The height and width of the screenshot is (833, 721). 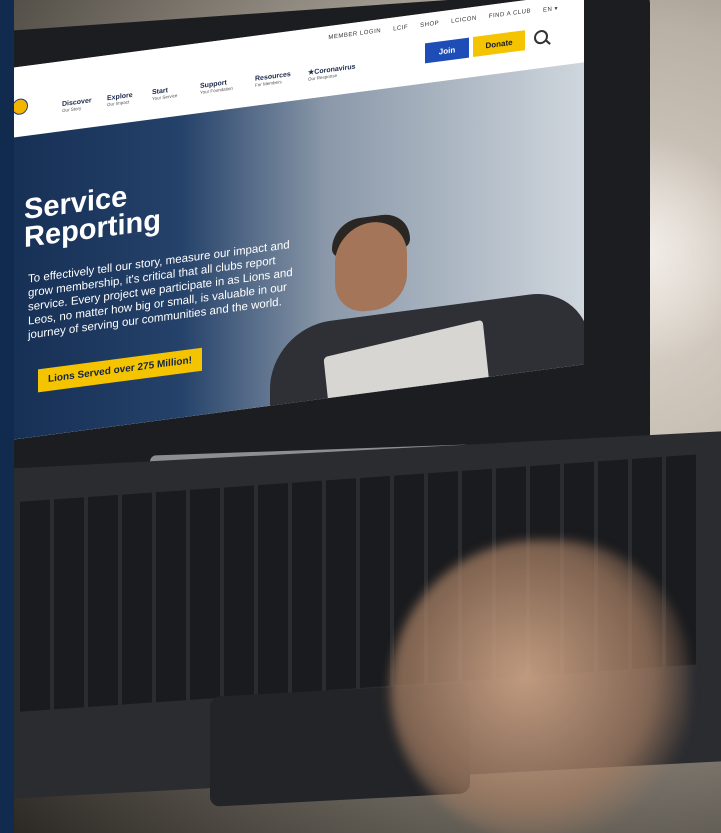 I want to click on utility-lcicon: LCICON, so click(x=464, y=21).